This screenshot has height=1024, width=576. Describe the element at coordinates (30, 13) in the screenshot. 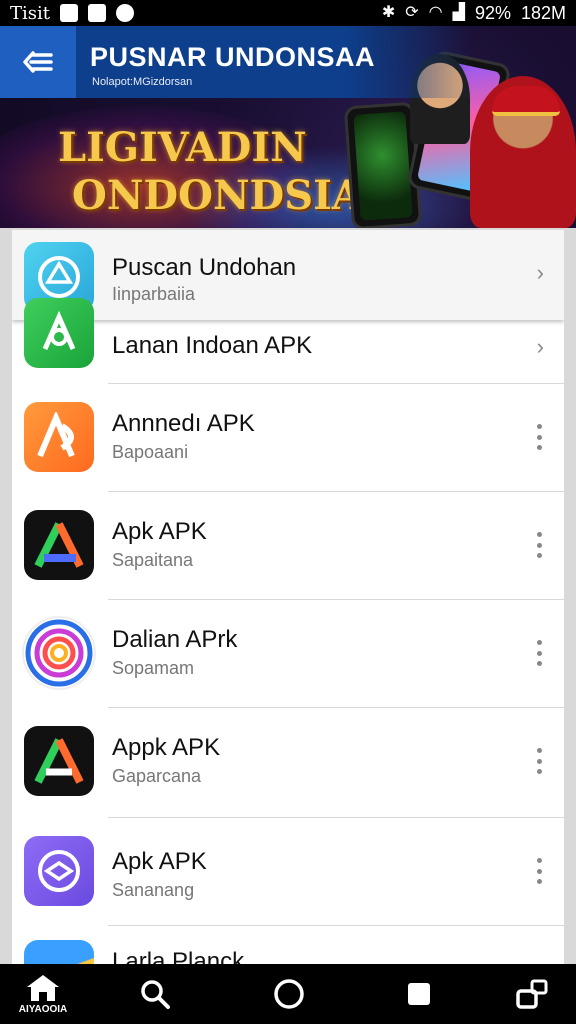

I see `carrier-label: Tisit` at that location.